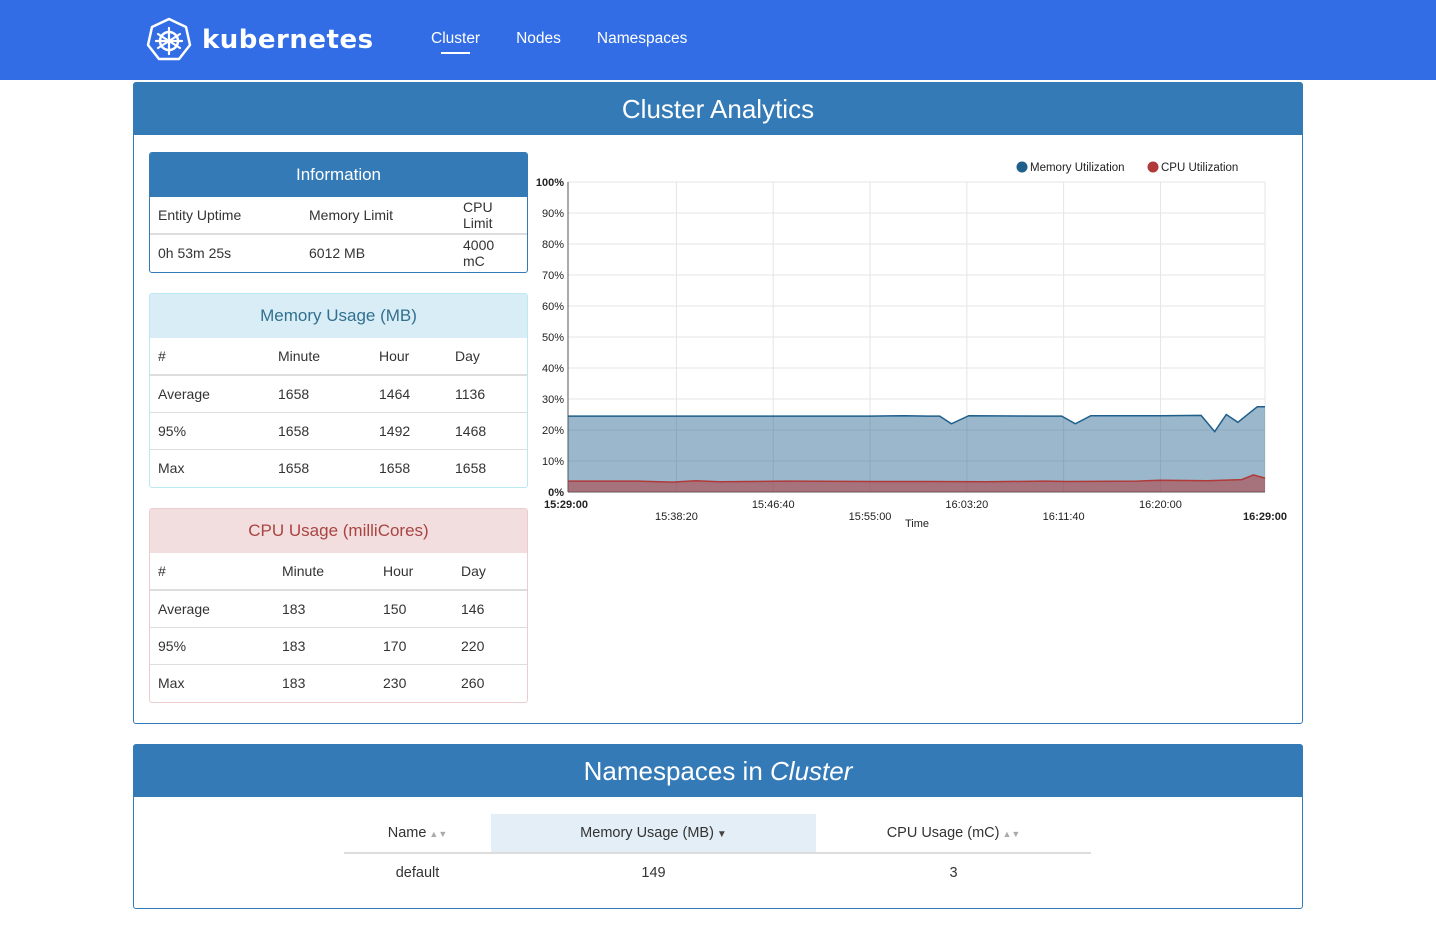  I want to click on cell: 170, so click(414, 646).